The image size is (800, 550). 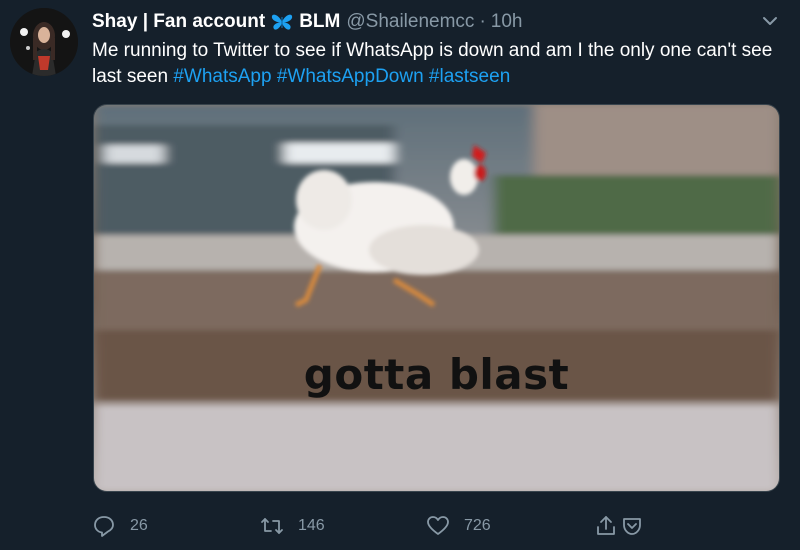 I want to click on reply-icon, so click(x=104, y=526).